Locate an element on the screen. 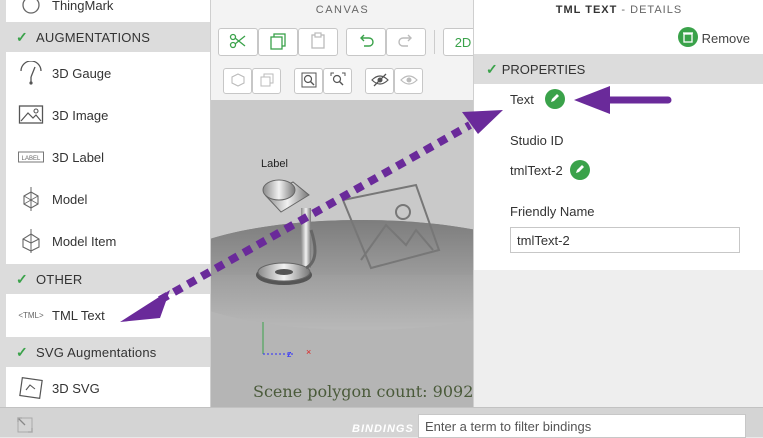 This screenshot has height=438, width=763. section-title: OTHER is located at coordinates (59, 279).